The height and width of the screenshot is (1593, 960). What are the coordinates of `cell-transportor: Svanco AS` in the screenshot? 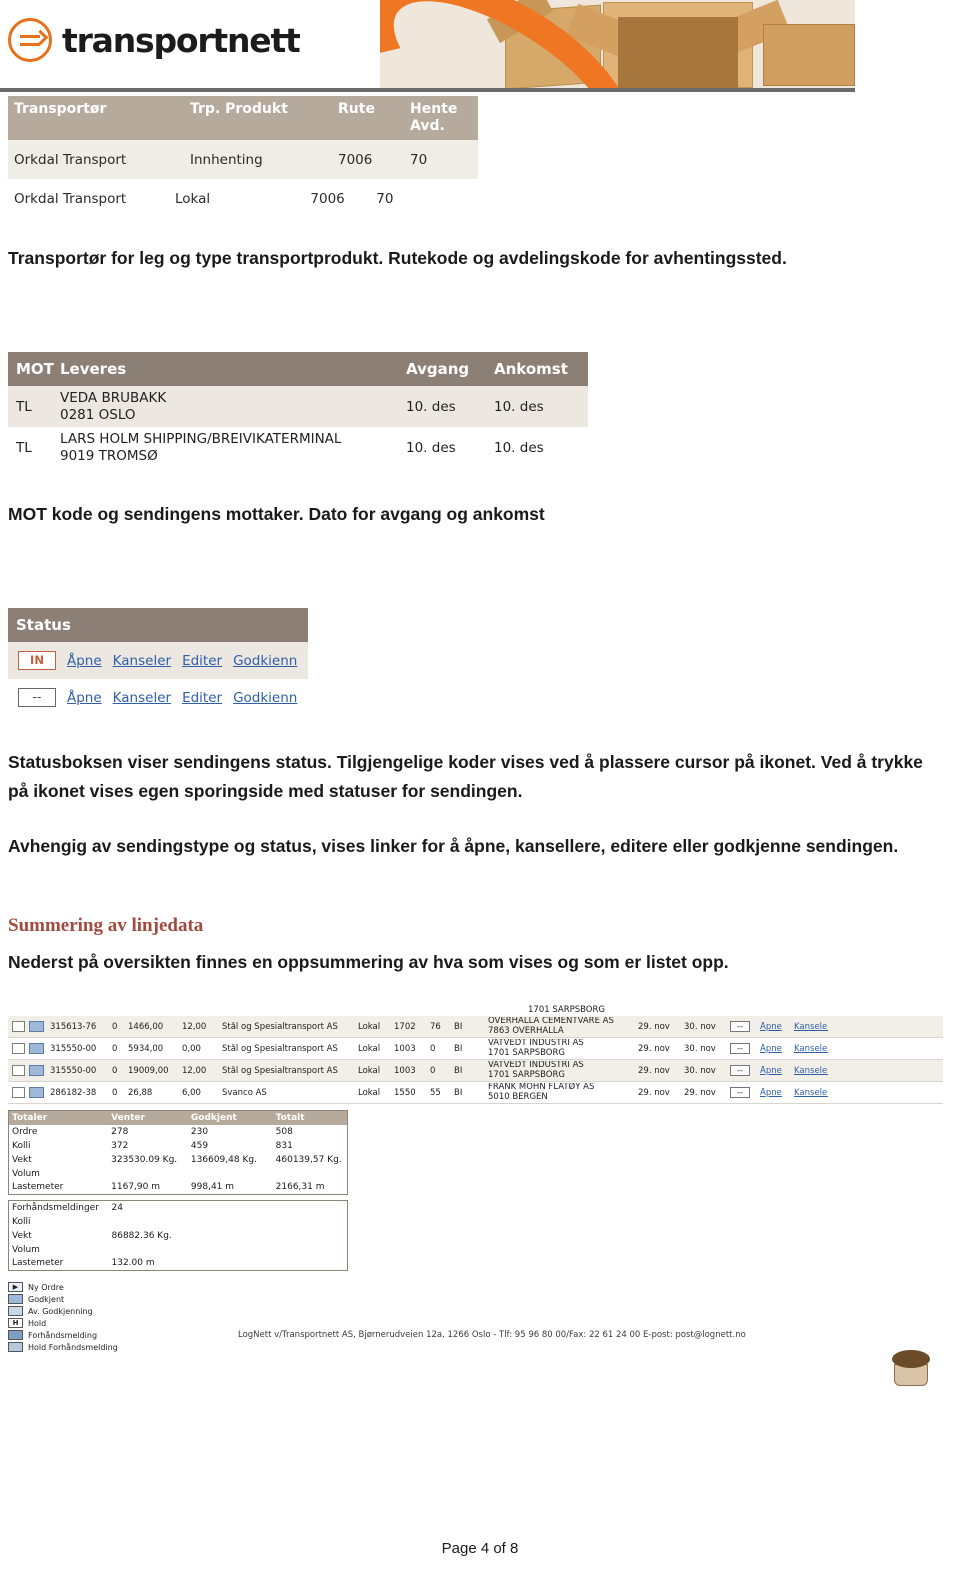 It's located at (244, 1092).